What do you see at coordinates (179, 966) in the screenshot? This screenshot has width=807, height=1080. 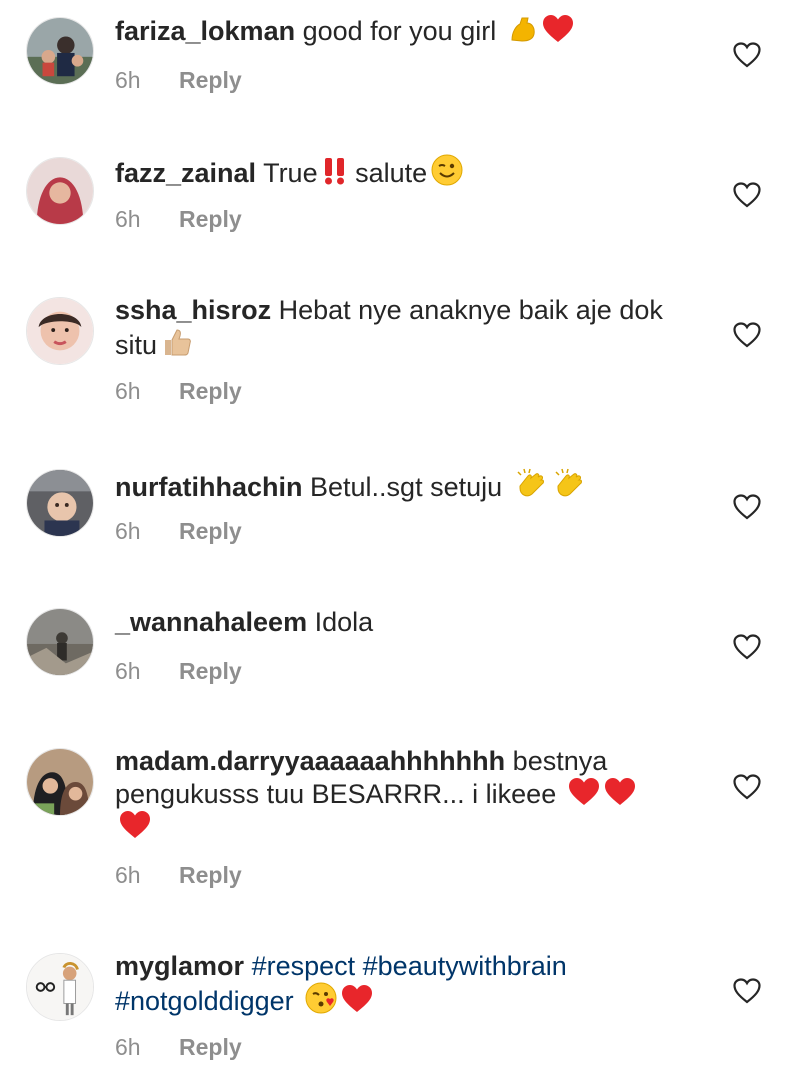 I see `comment-username: myglamor` at bounding box center [179, 966].